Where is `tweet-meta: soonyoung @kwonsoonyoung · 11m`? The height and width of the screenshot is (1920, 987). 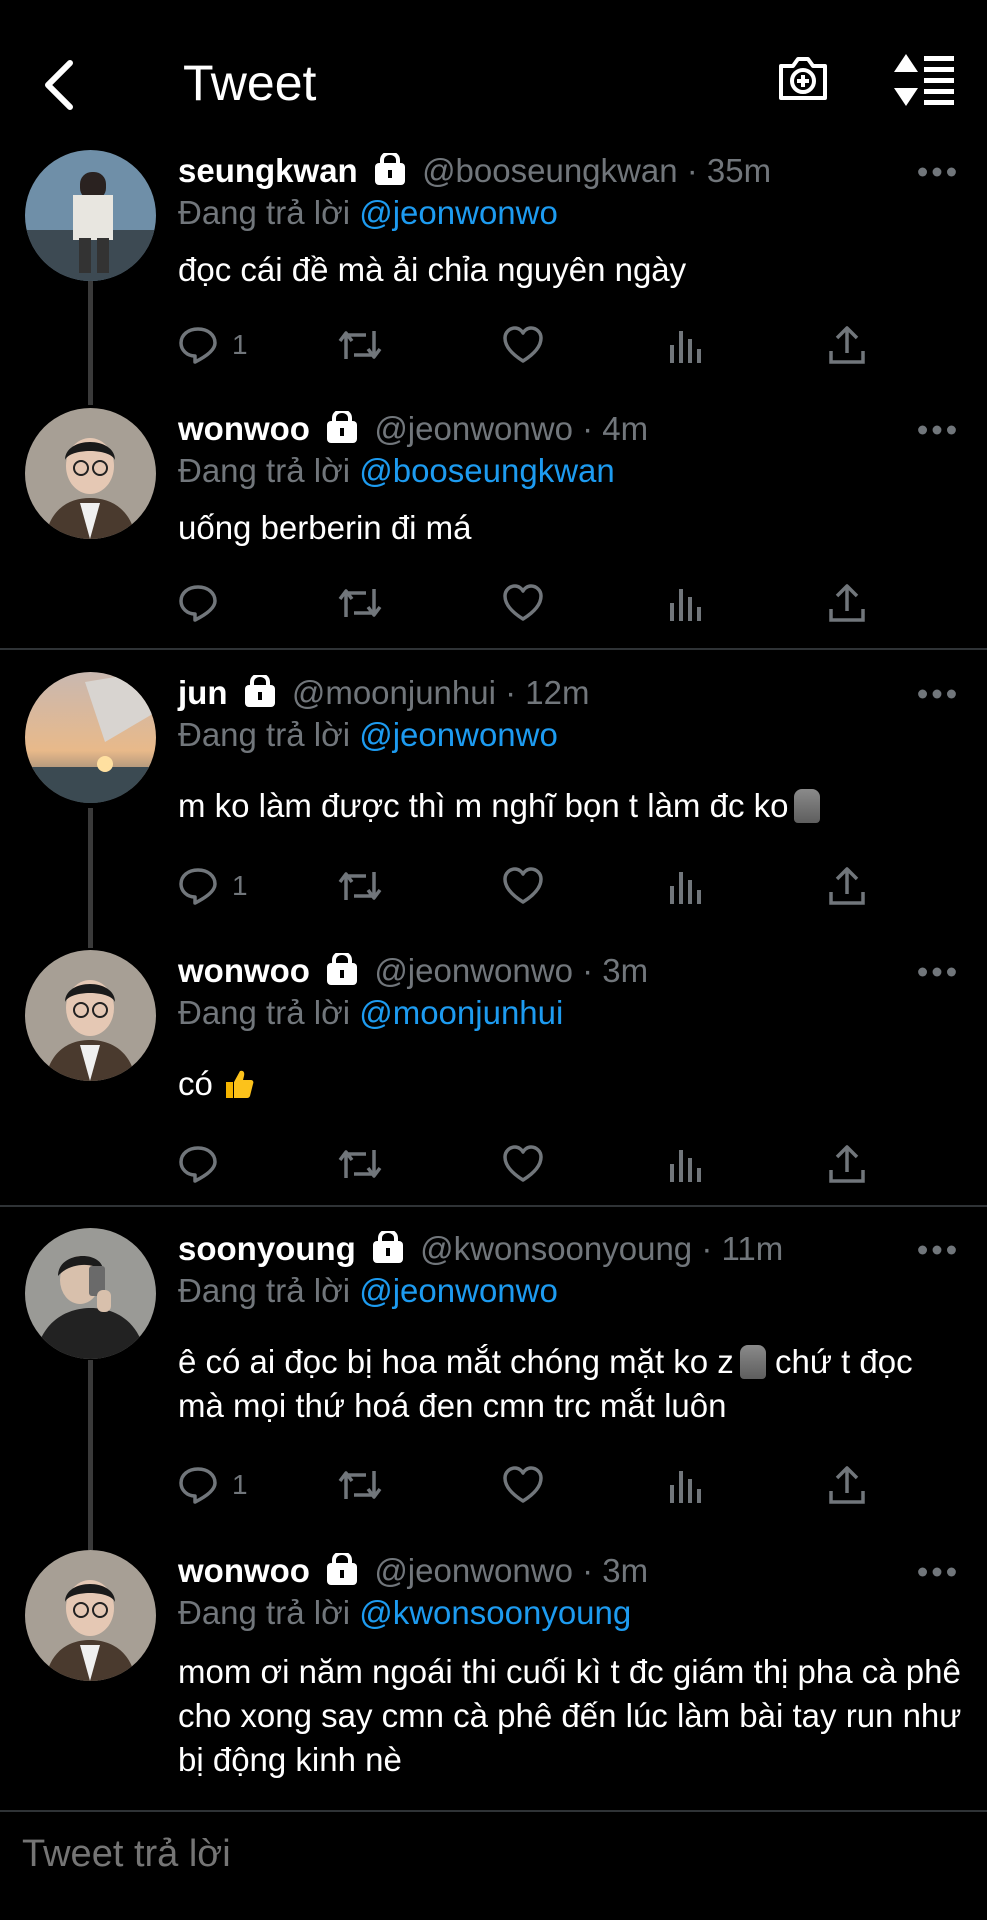 tweet-meta: soonyoung @kwonsoonyoung · 11m is located at coordinates (481, 1248).